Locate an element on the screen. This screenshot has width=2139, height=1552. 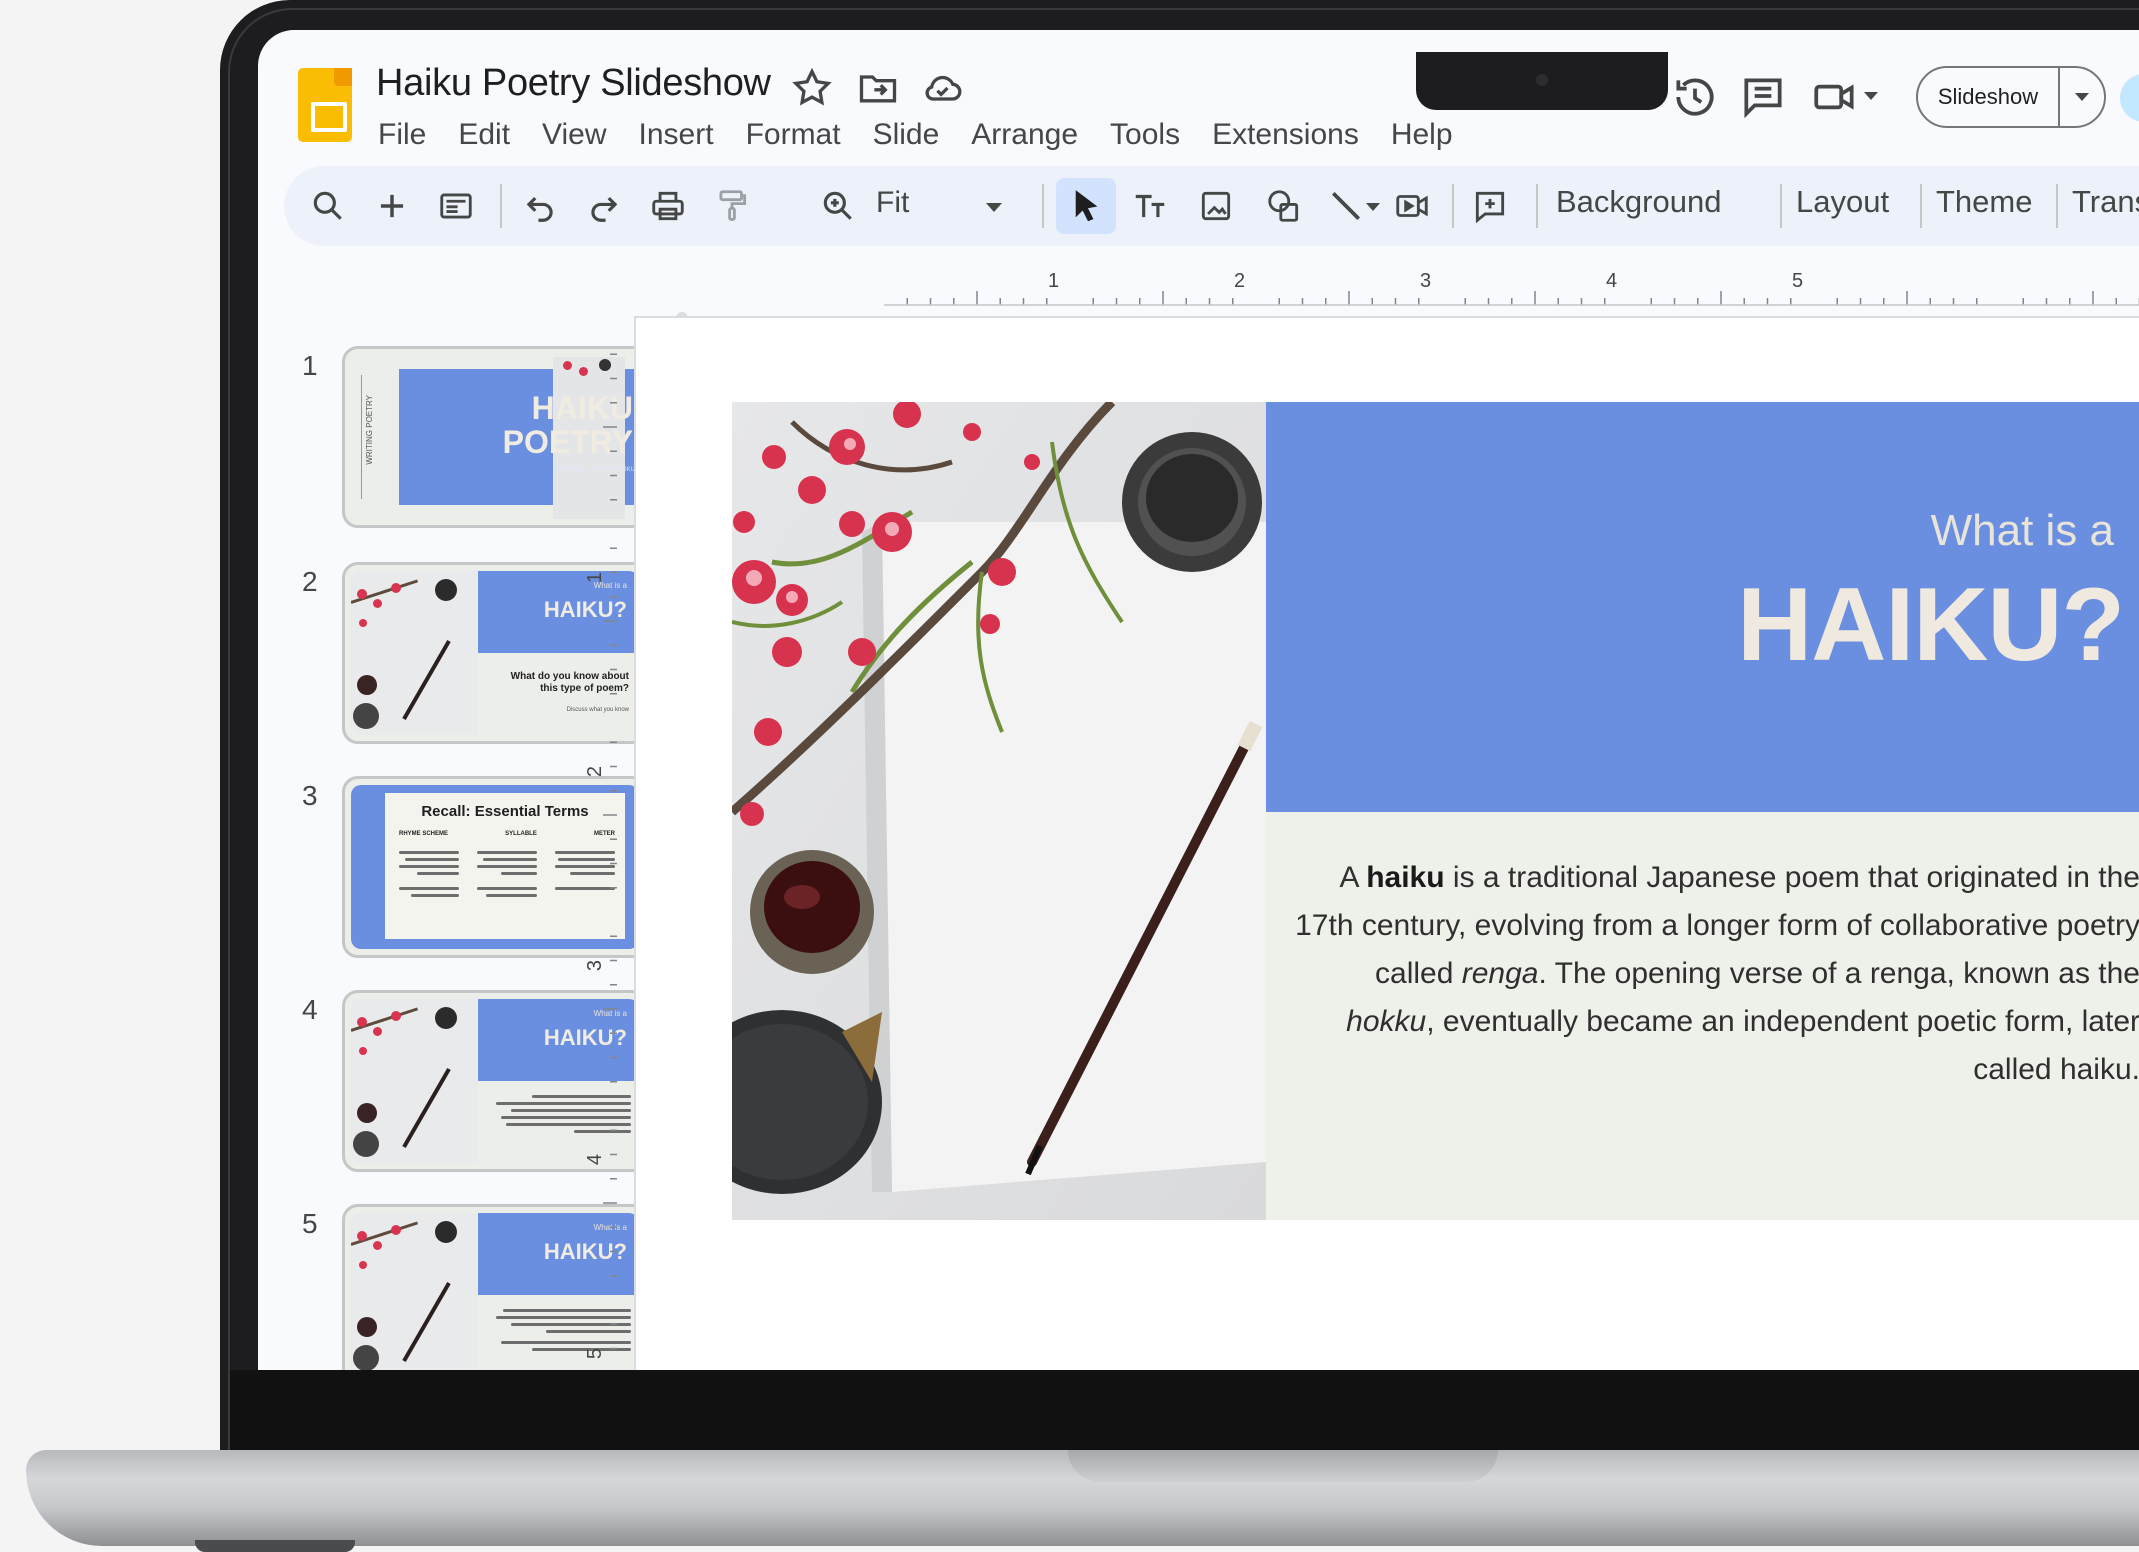
menu-slide: Slide is located at coordinates (906, 135).